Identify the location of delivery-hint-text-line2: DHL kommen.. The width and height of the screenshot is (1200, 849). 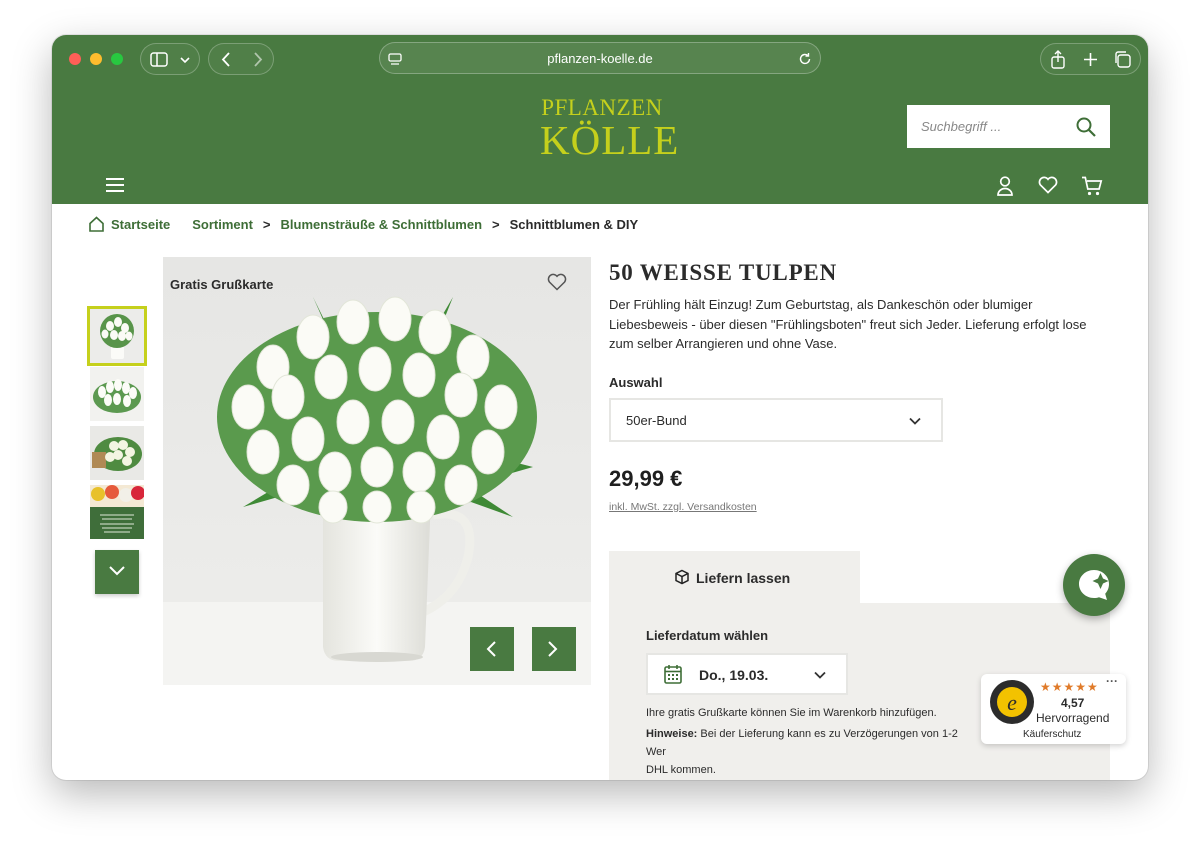
(681, 770).